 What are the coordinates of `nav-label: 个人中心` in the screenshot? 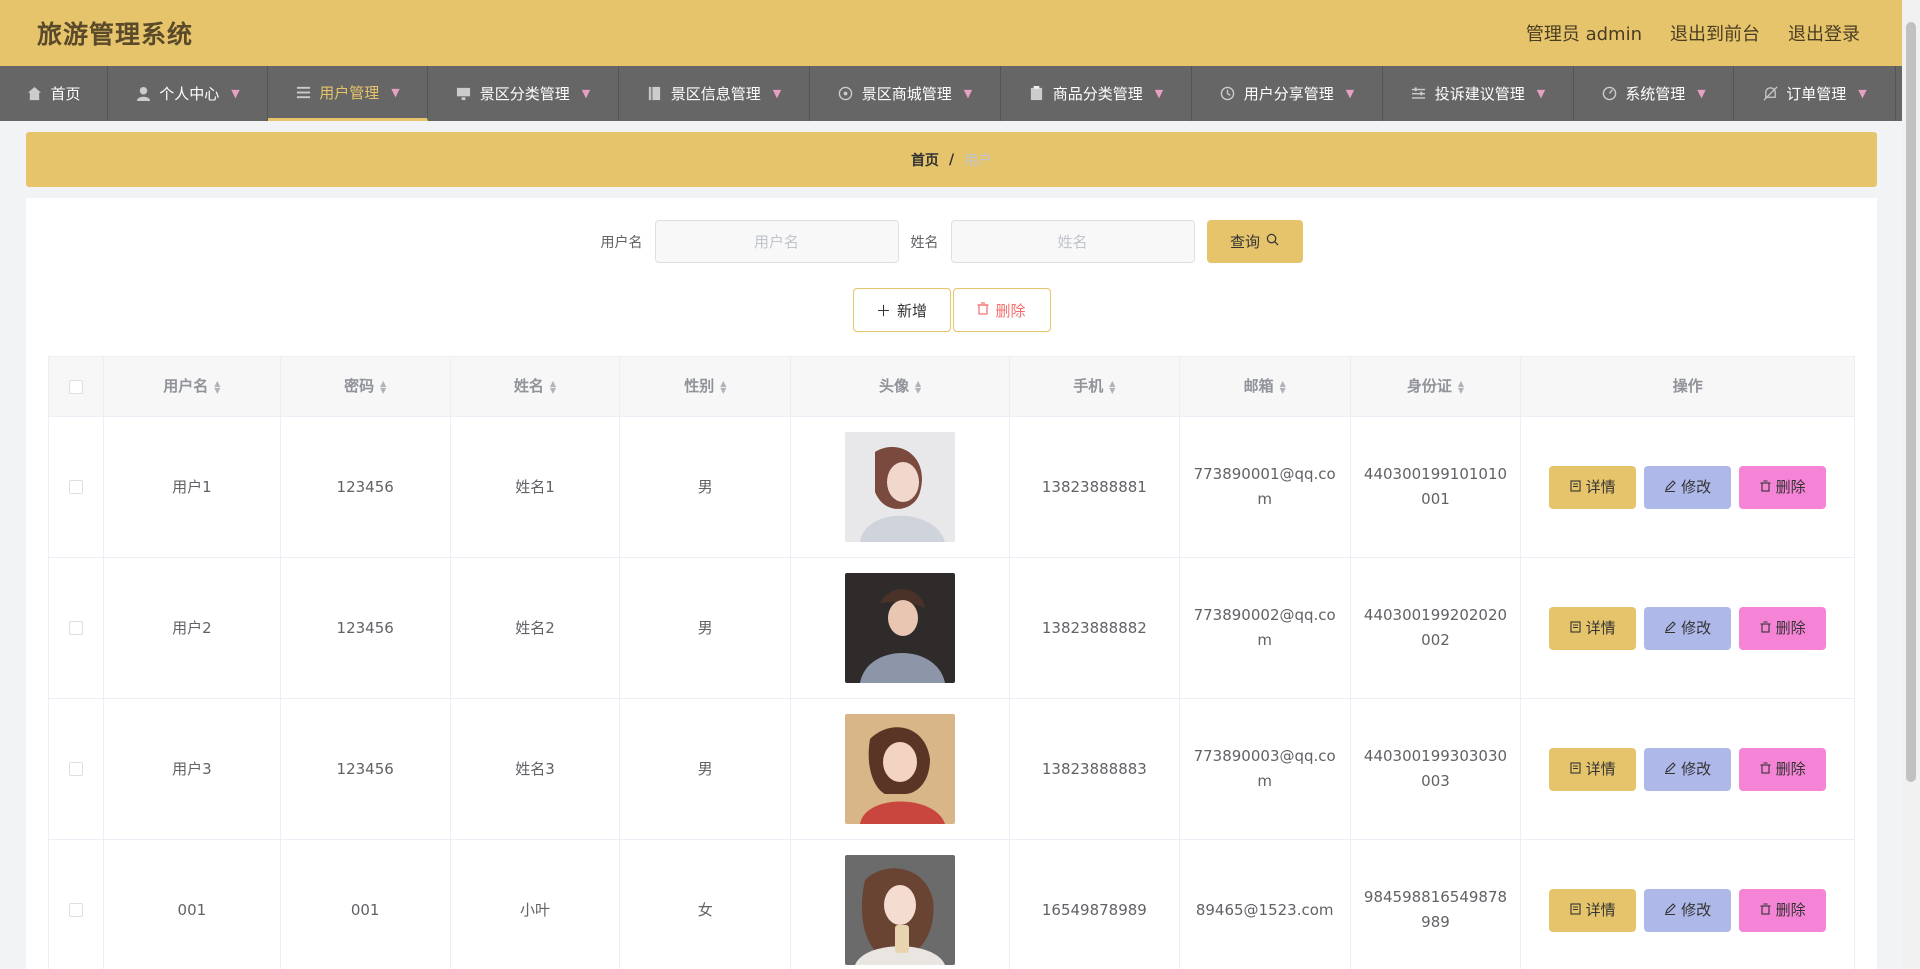 It's located at (189, 94).